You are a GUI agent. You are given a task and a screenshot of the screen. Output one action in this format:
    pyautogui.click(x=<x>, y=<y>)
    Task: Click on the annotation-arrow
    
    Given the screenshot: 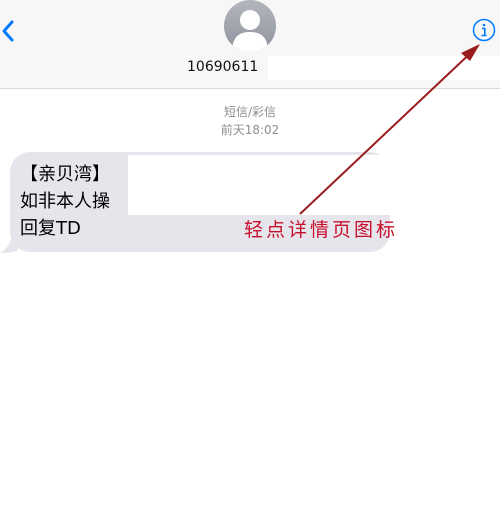 What is the action you would take?
    pyautogui.click(x=389, y=129)
    